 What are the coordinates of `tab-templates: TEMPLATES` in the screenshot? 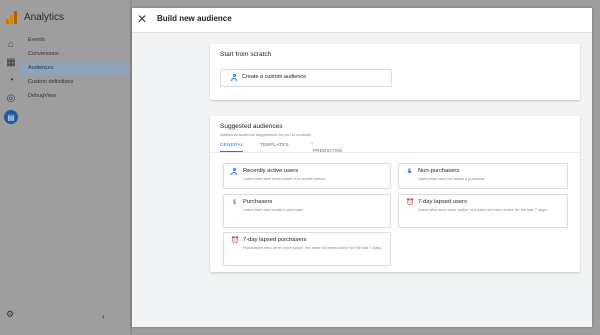 It's located at (274, 147).